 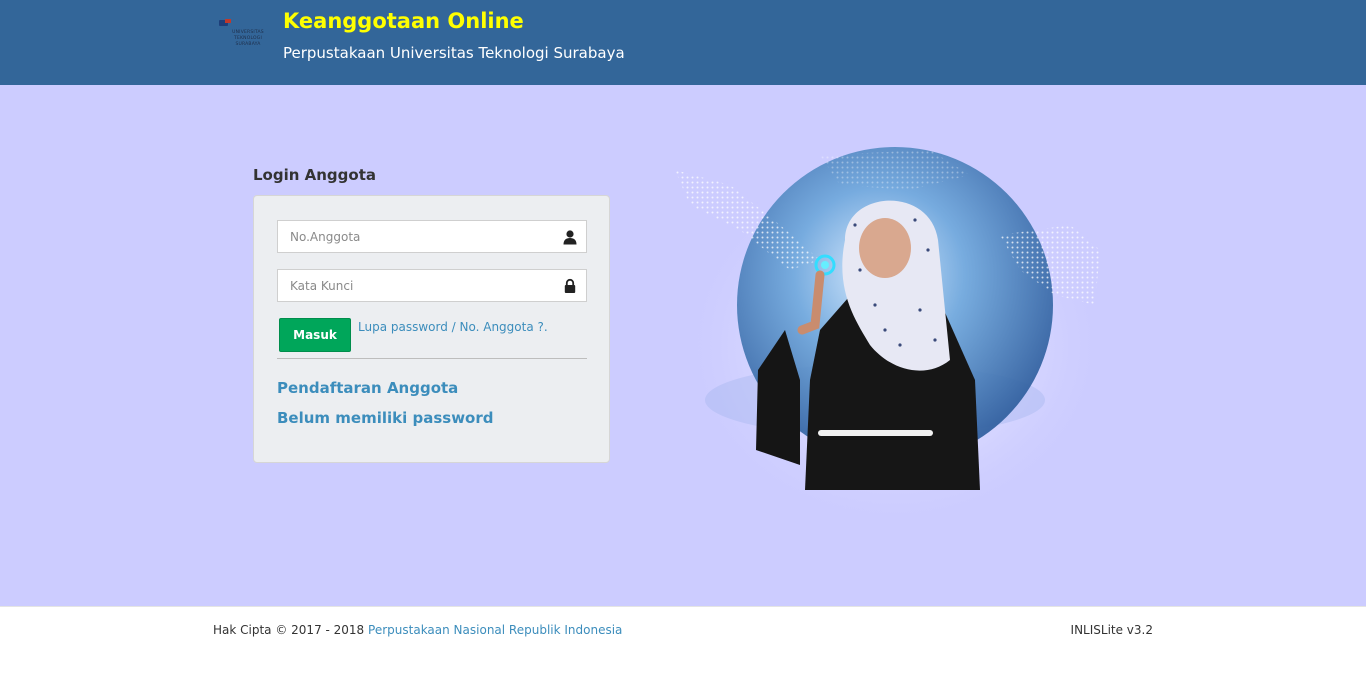 What do you see at coordinates (419, 285) in the screenshot?
I see `password-input` at bounding box center [419, 285].